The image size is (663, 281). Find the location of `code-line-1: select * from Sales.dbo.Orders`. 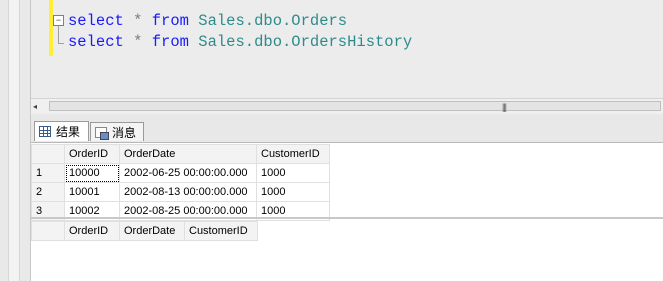

code-line-1: select * from Sales.dbo.Orders is located at coordinates (207, 21).